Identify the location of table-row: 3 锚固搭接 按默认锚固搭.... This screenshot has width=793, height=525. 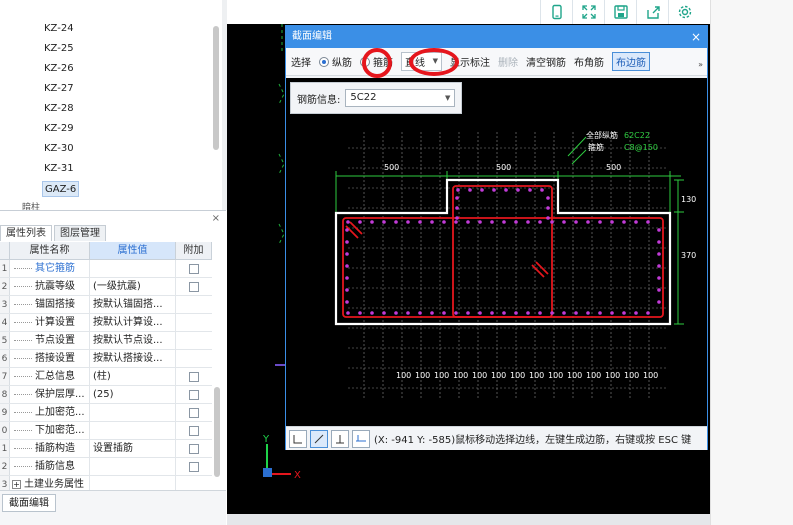
(106, 305).